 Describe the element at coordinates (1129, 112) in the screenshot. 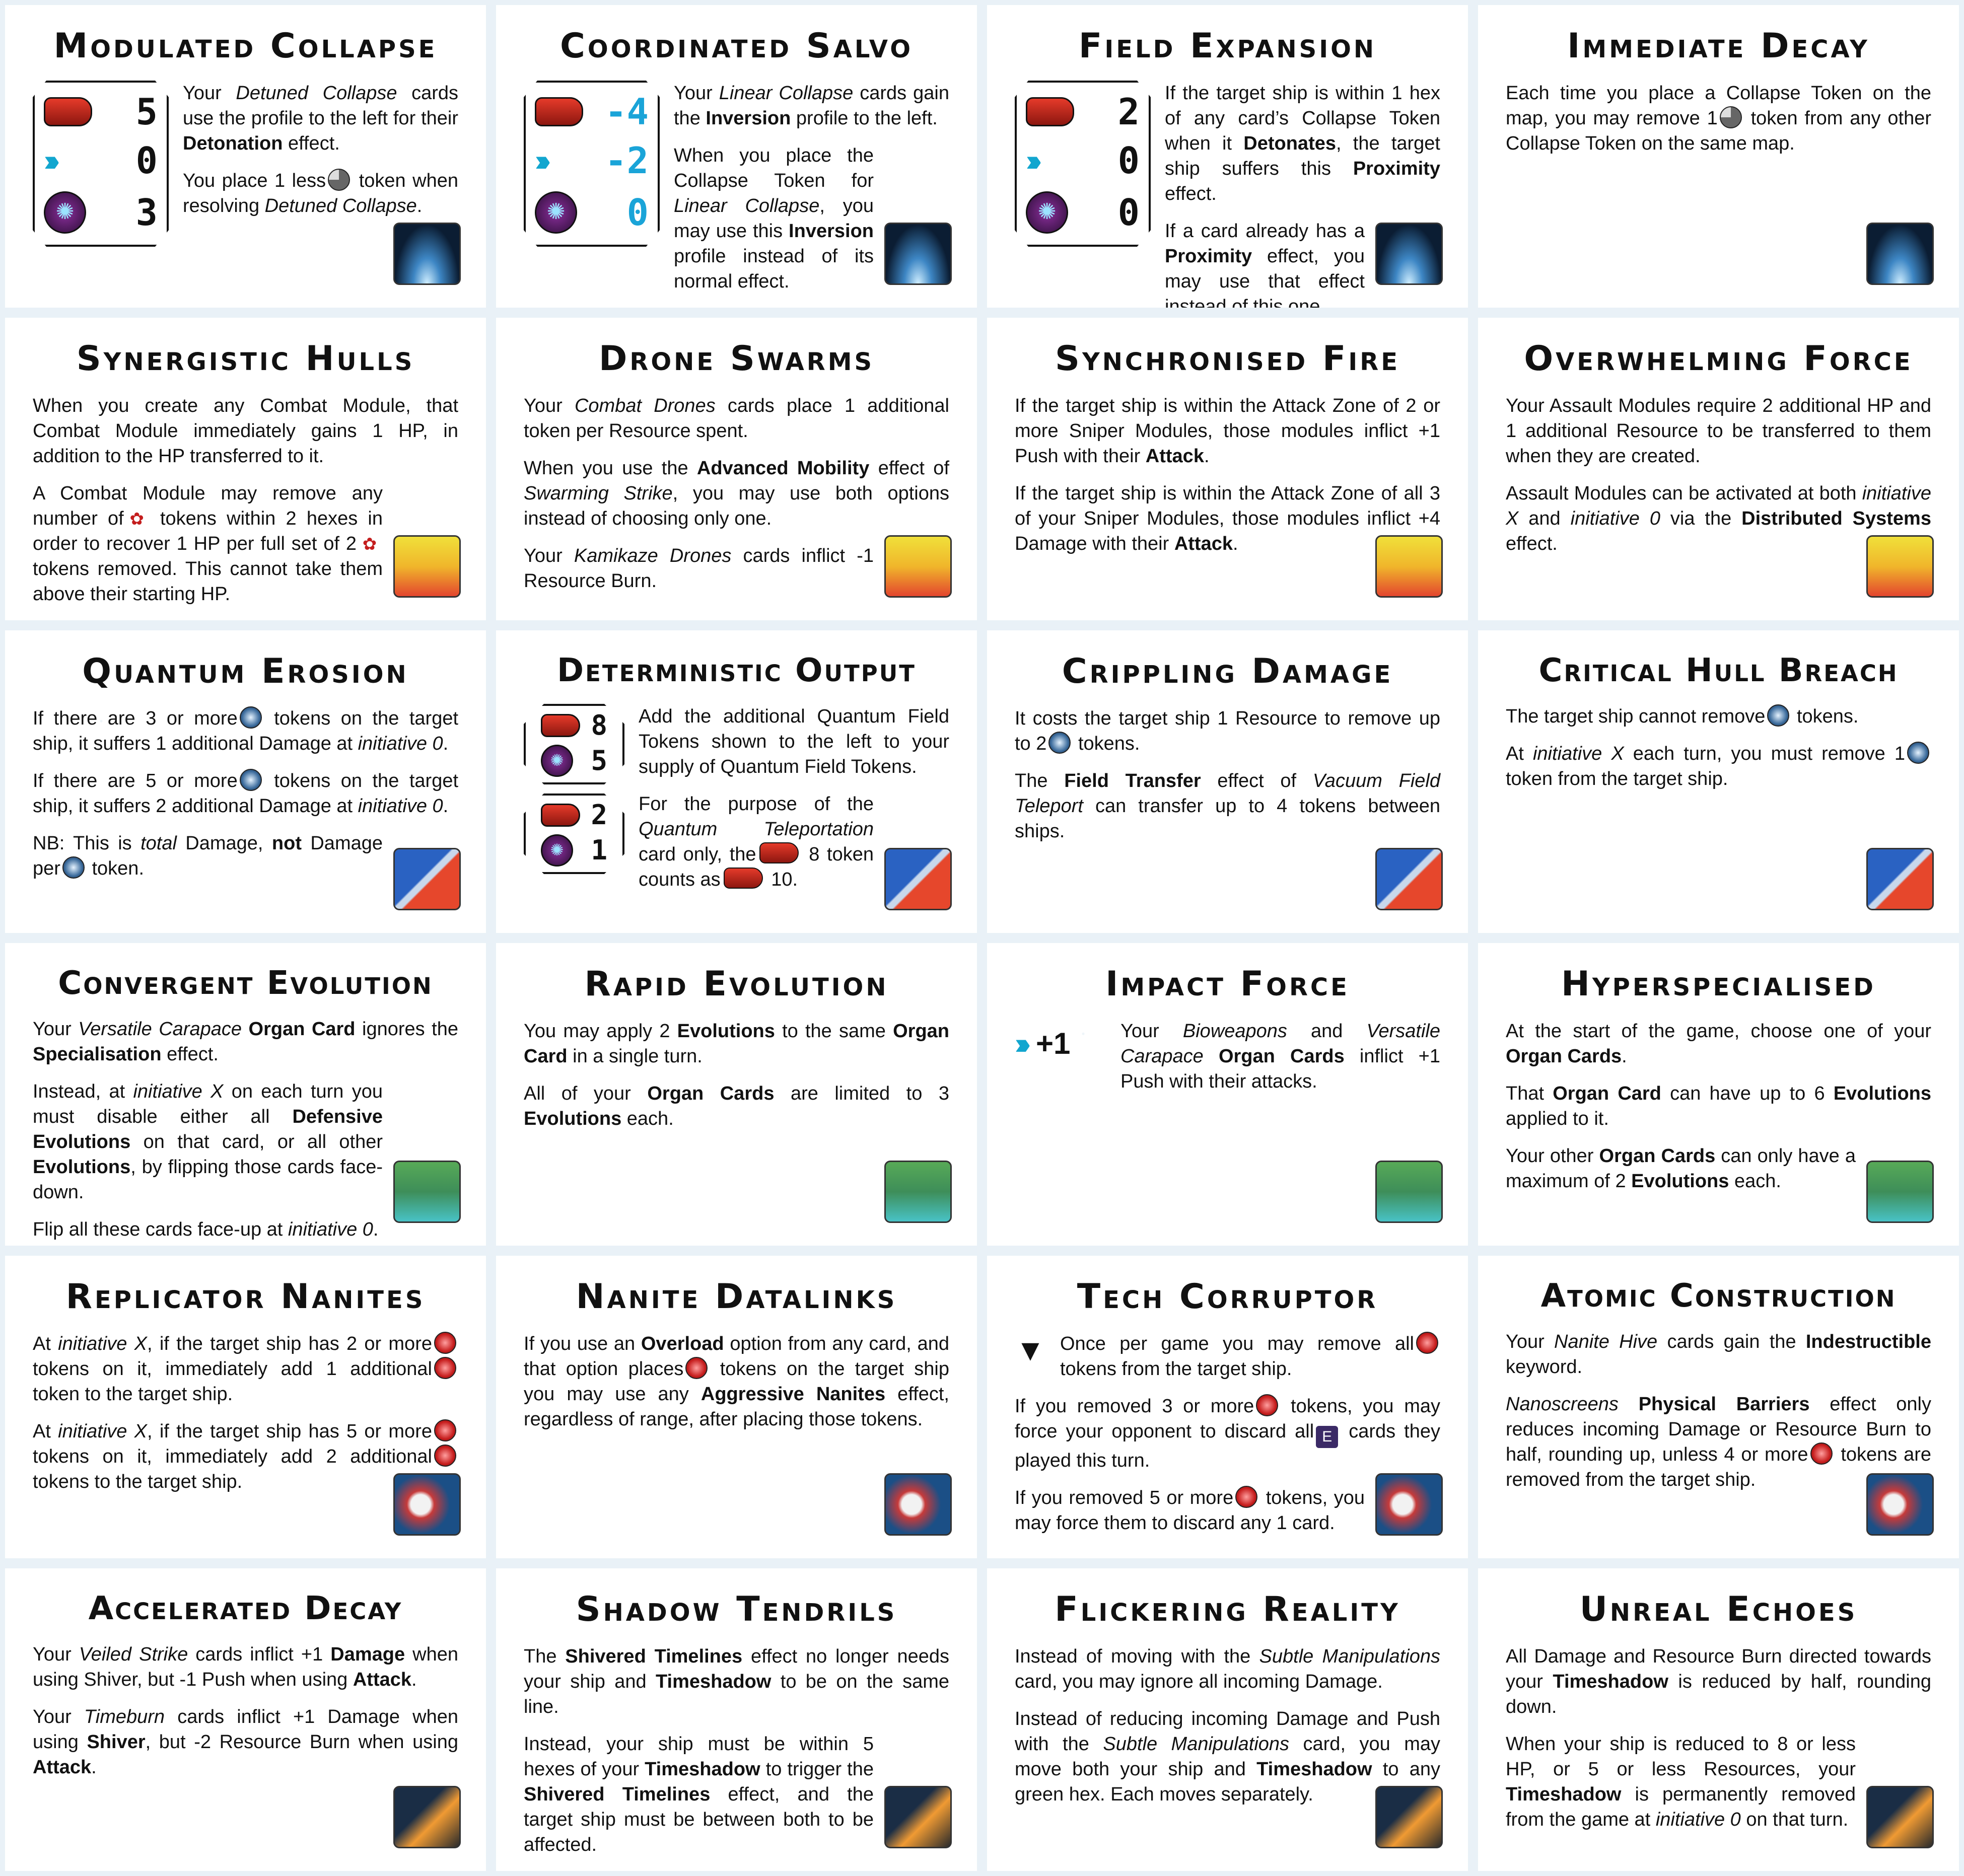

I see `profile-damage-value: 2` at that location.